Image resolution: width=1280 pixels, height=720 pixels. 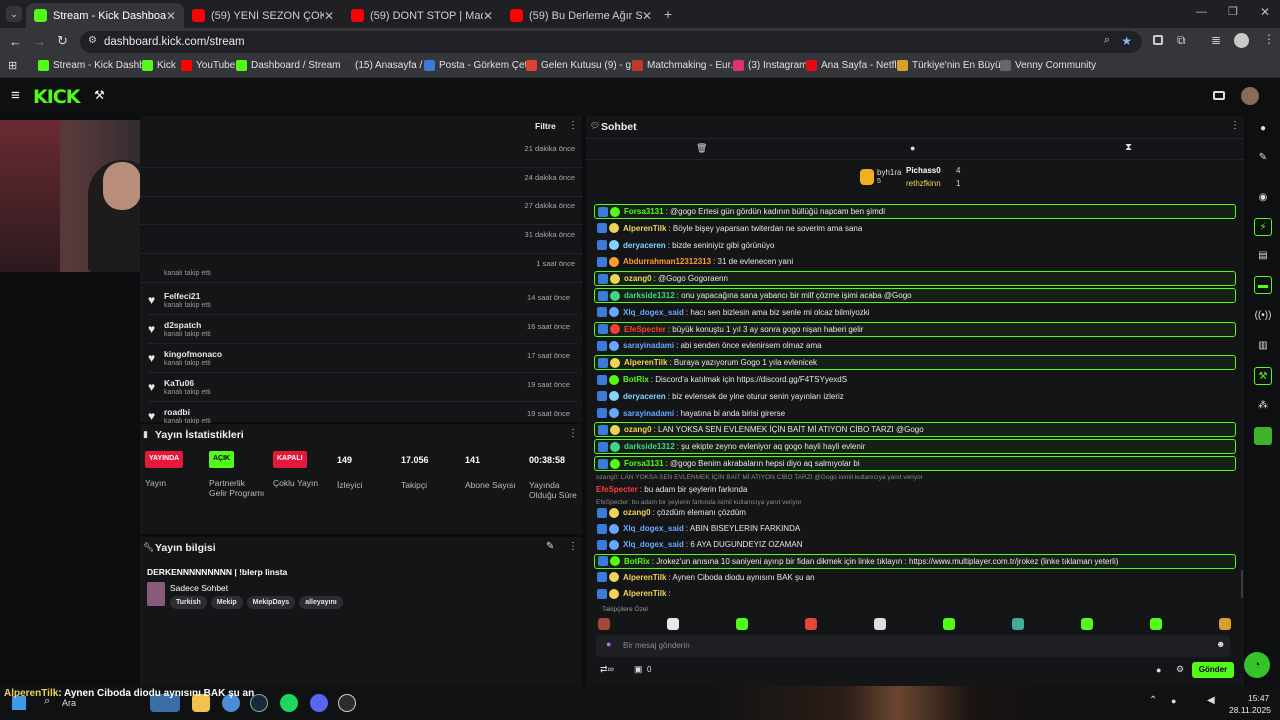 What do you see at coordinates (271, 602) in the screenshot?
I see `stream-tag: MekipDays` at bounding box center [271, 602].